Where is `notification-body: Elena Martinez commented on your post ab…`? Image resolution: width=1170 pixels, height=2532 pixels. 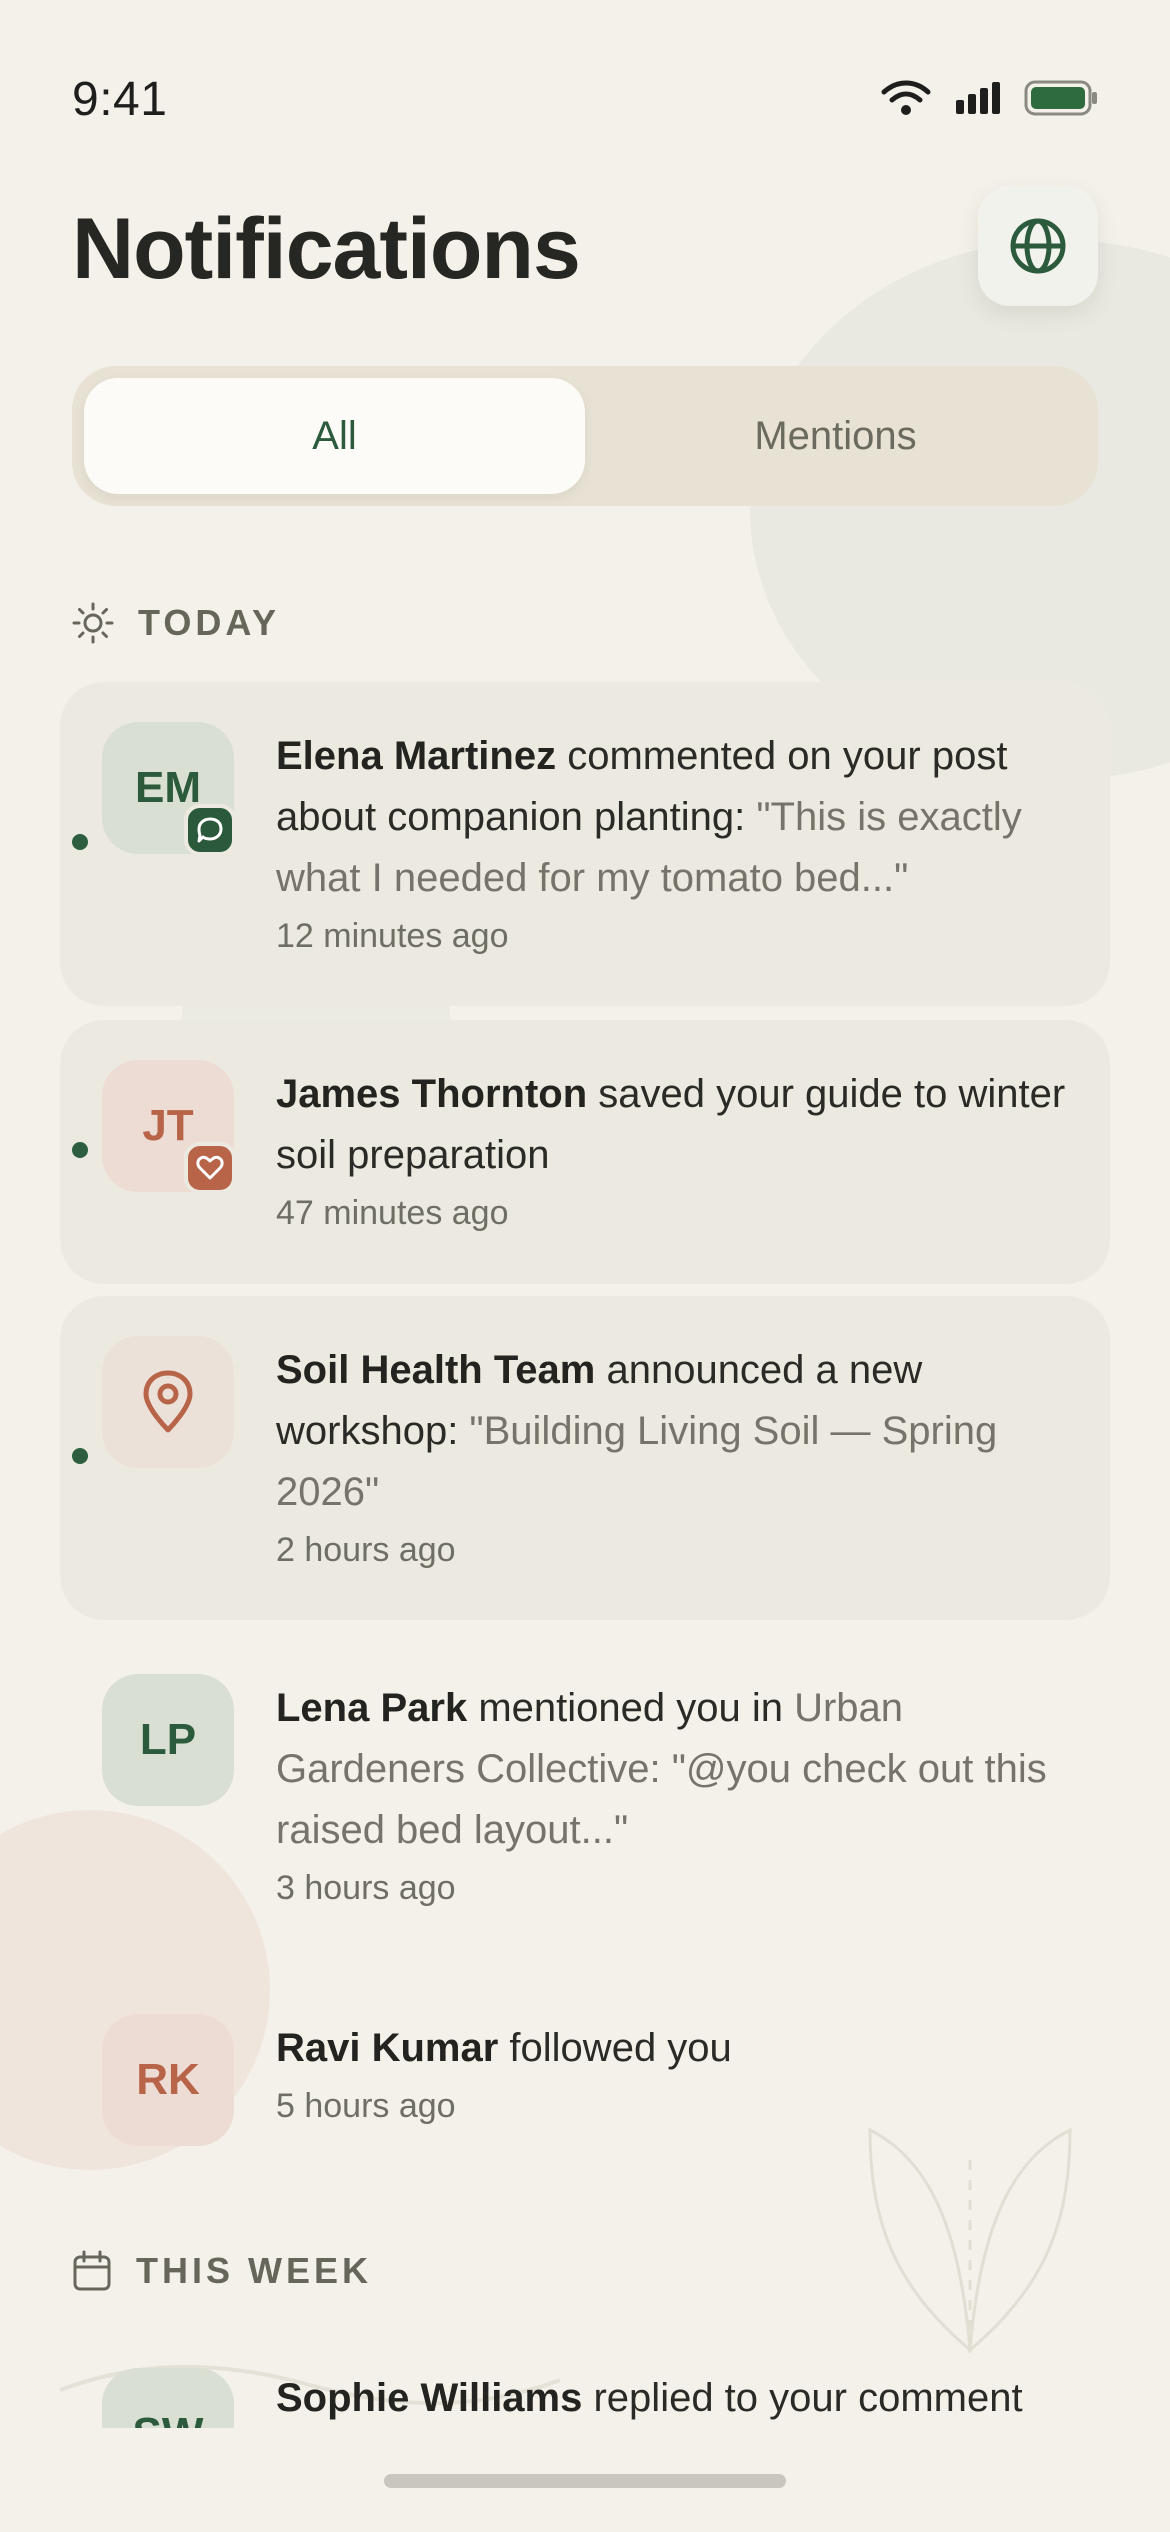 notification-body: Elena Martinez commented on your post ab… is located at coordinates (675, 841).